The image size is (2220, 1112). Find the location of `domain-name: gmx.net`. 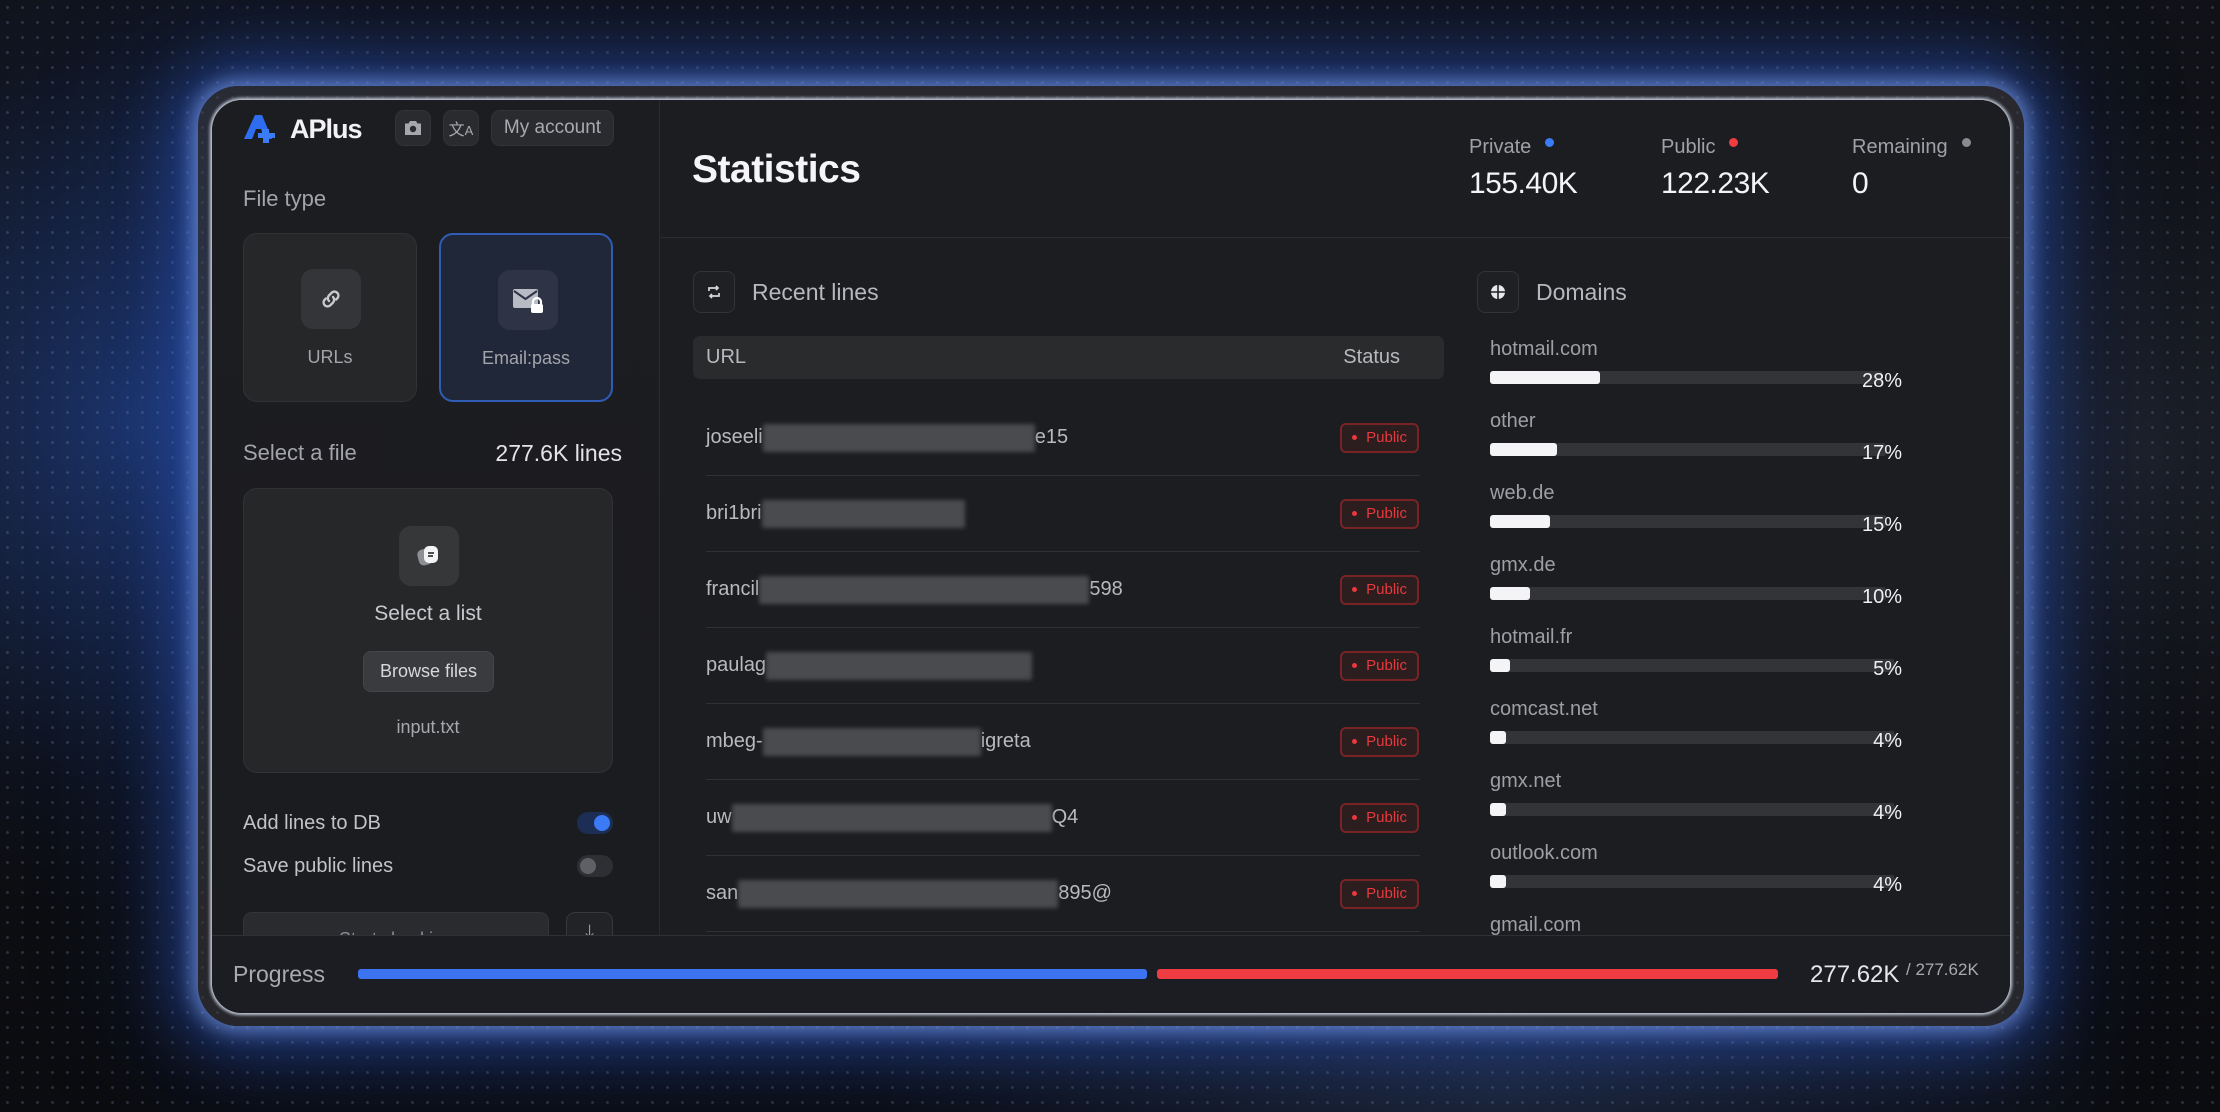

domain-name: gmx.net is located at coordinates (1526, 781).